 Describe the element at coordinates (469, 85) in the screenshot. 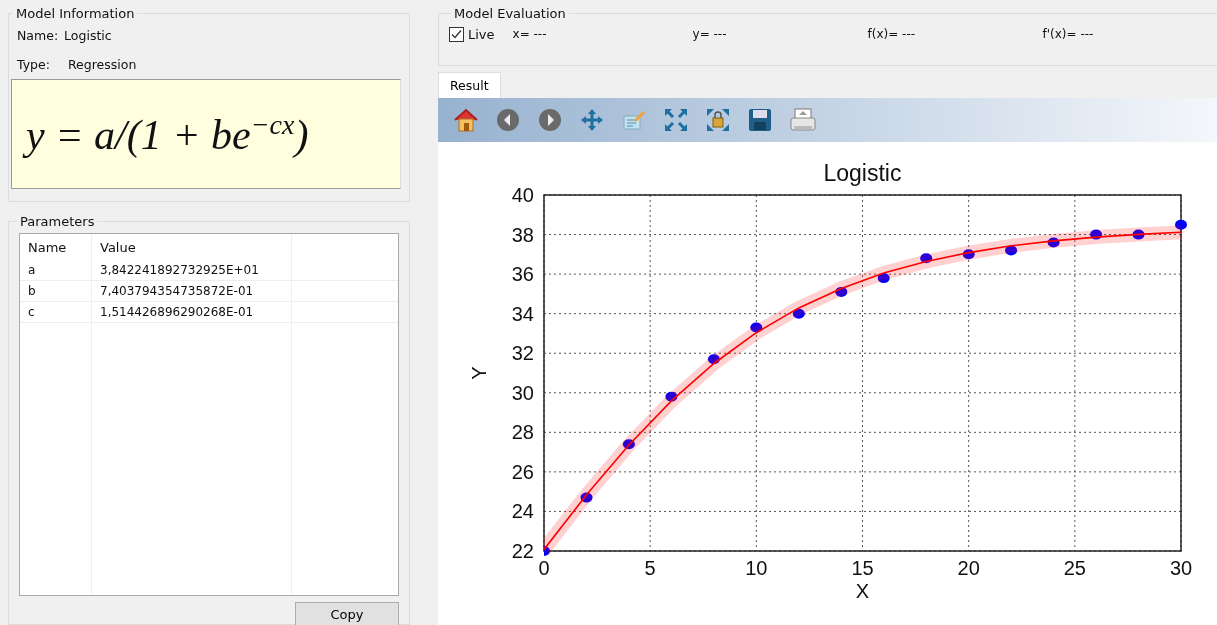

I see `tab: Result` at that location.